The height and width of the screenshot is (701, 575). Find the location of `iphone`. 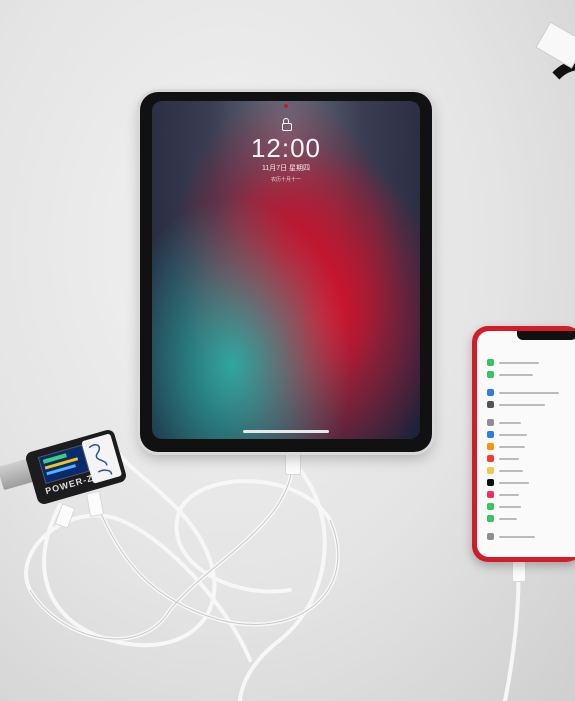

iphone is located at coordinates (523, 444).